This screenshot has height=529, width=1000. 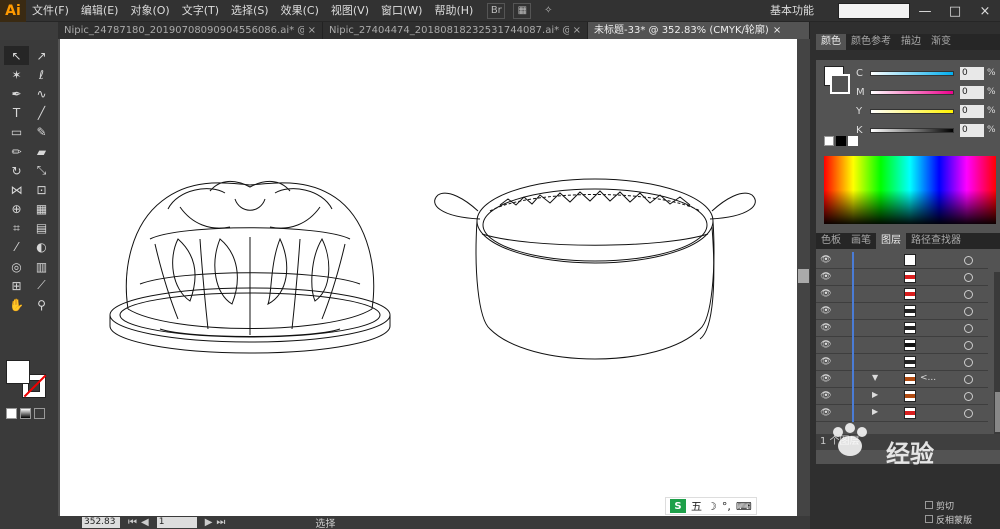 What do you see at coordinates (955, 11) in the screenshot?
I see `maximize-button: □` at bounding box center [955, 11].